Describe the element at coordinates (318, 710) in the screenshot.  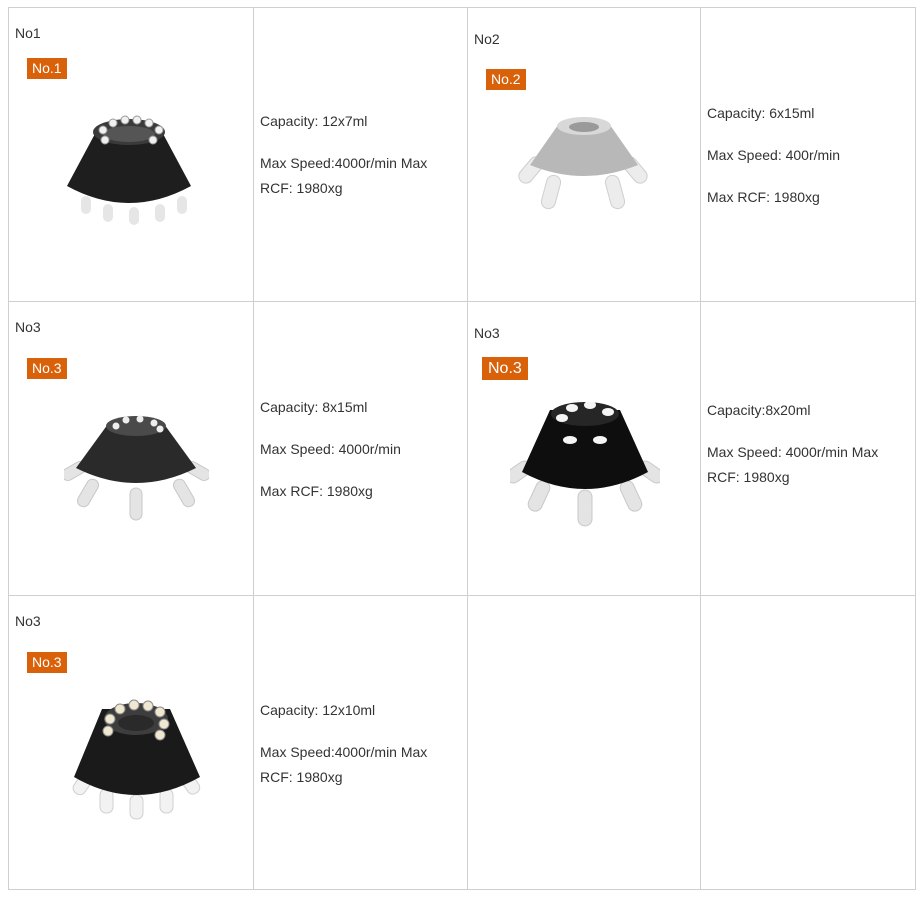
I see `capacity-text: Capacity: 12x10ml` at that location.